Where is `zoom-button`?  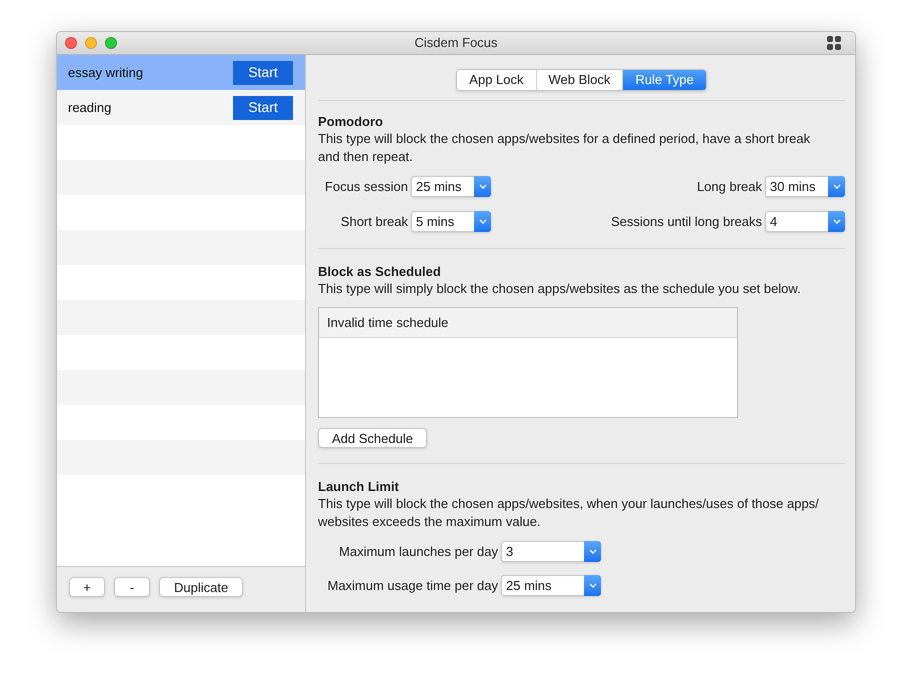
zoom-button is located at coordinates (111, 43).